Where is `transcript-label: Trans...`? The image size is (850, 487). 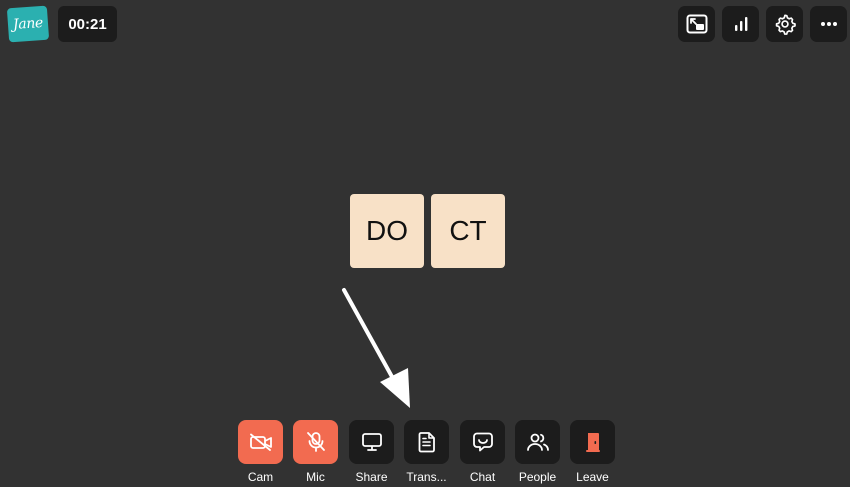 transcript-label: Trans... is located at coordinates (426, 477).